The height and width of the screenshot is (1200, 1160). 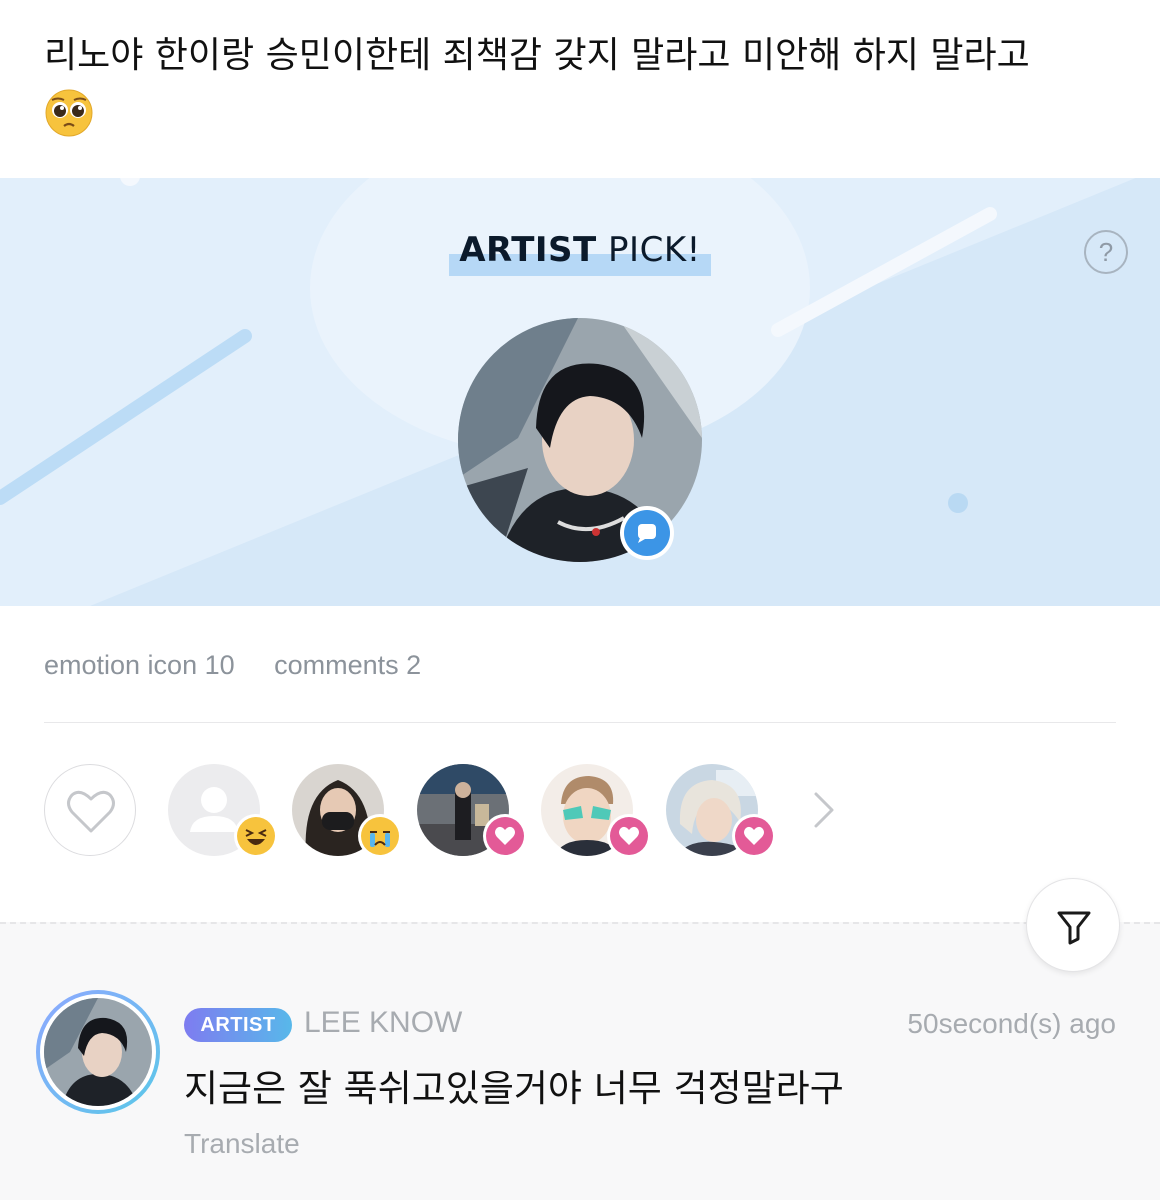 I want to click on comment-author-avatar, so click(x=98, y=1052).